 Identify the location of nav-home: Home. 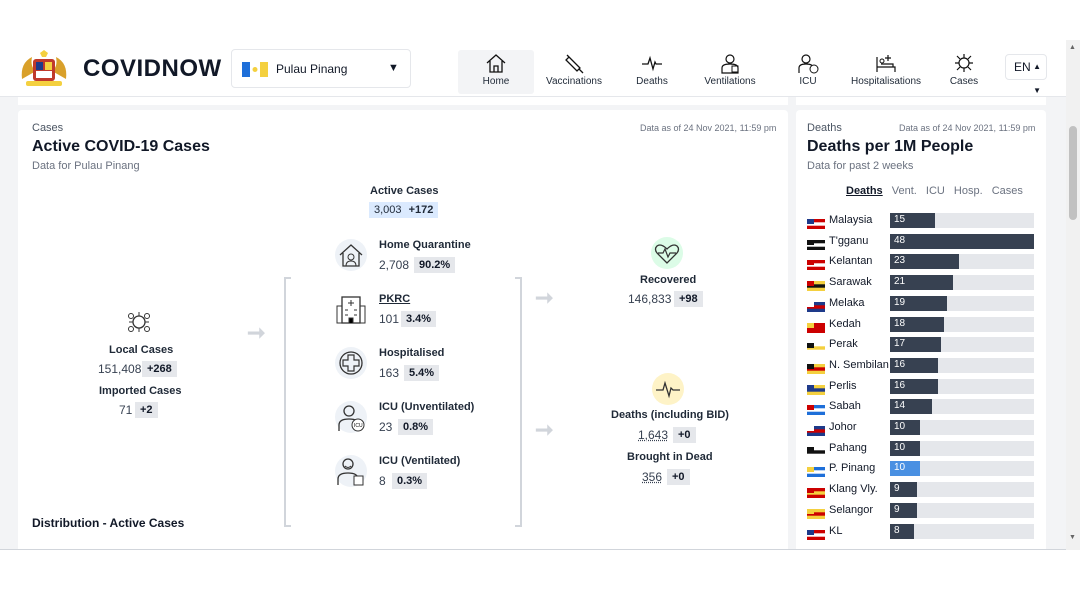
(496, 72).